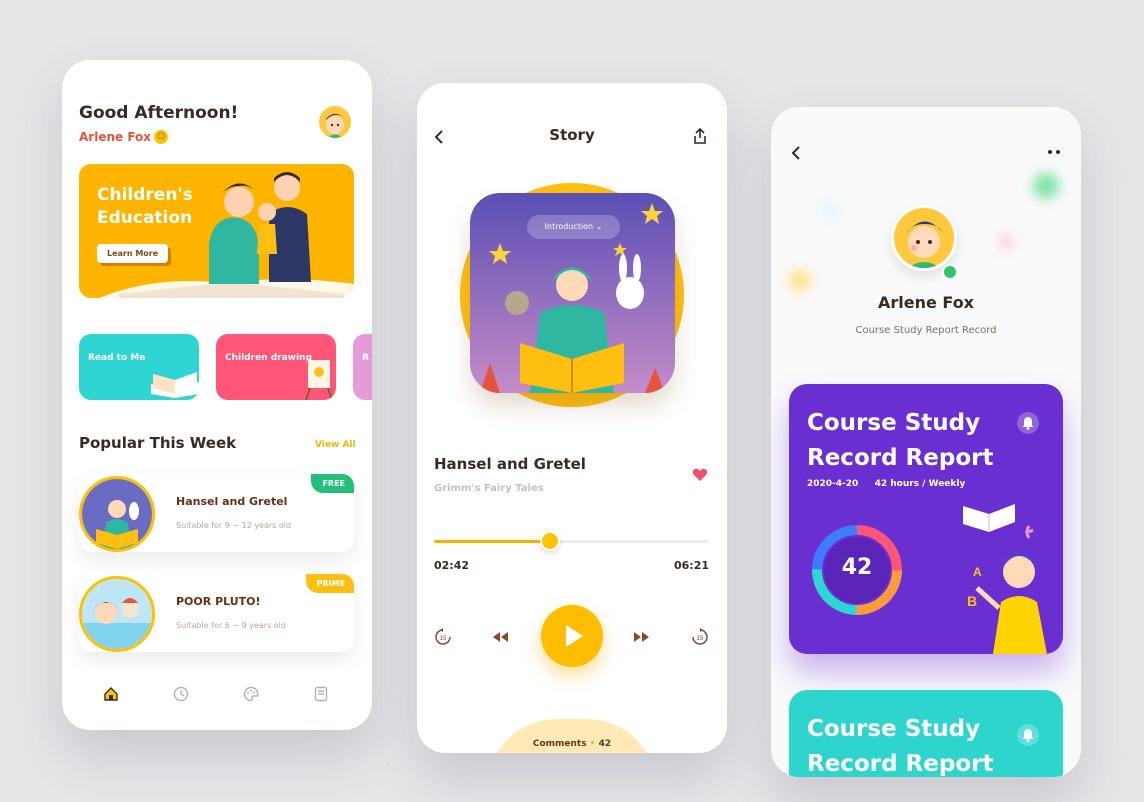 This screenshot has width=1144, height=802. What do you see at coordinates (510, 464) in the screenshot?
I see `track-title: Hansel and Gretel` at bounding box center [510, 464].